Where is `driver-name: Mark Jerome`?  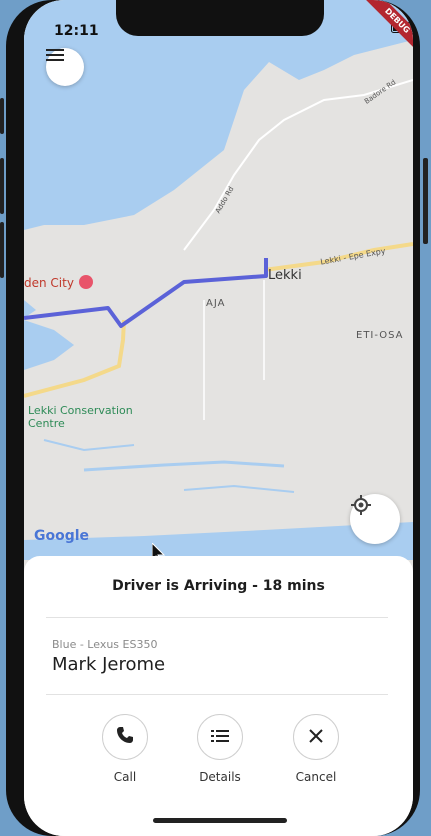
driver-name: Mark Jerome is located at coordinates (109, 664).